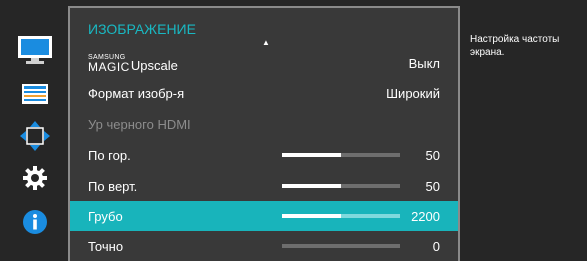 The height and width of the screenshot is (261, 587). I want to click on menu-item-value: Широкий, so click(413, 93).